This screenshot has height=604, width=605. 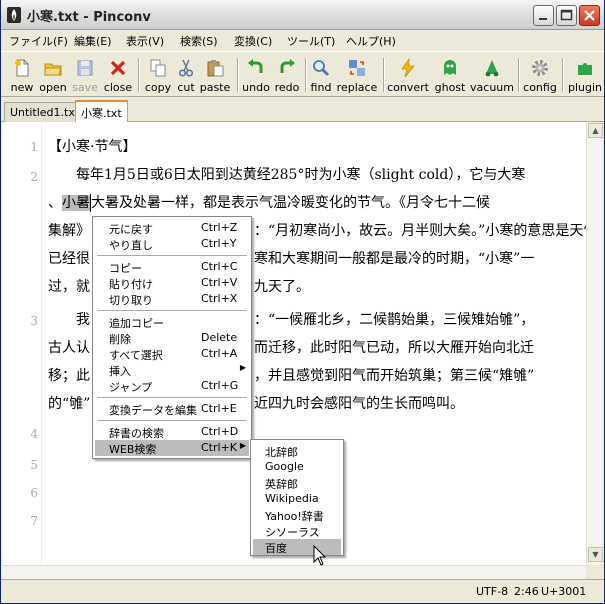 What do you see at coordinates (215, 87) in the screenshot?
I see `paste-label: paste` at bounding box center [215, 87].